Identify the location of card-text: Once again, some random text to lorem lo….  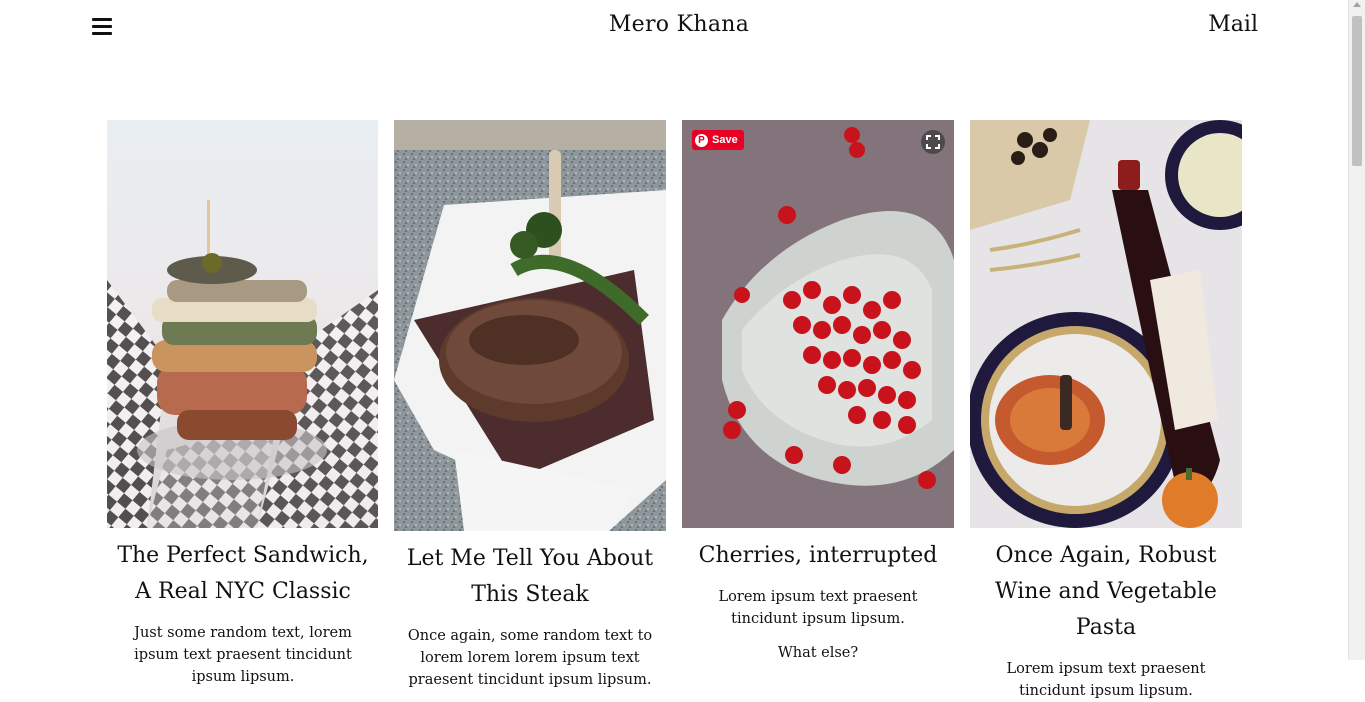
(530, 658).